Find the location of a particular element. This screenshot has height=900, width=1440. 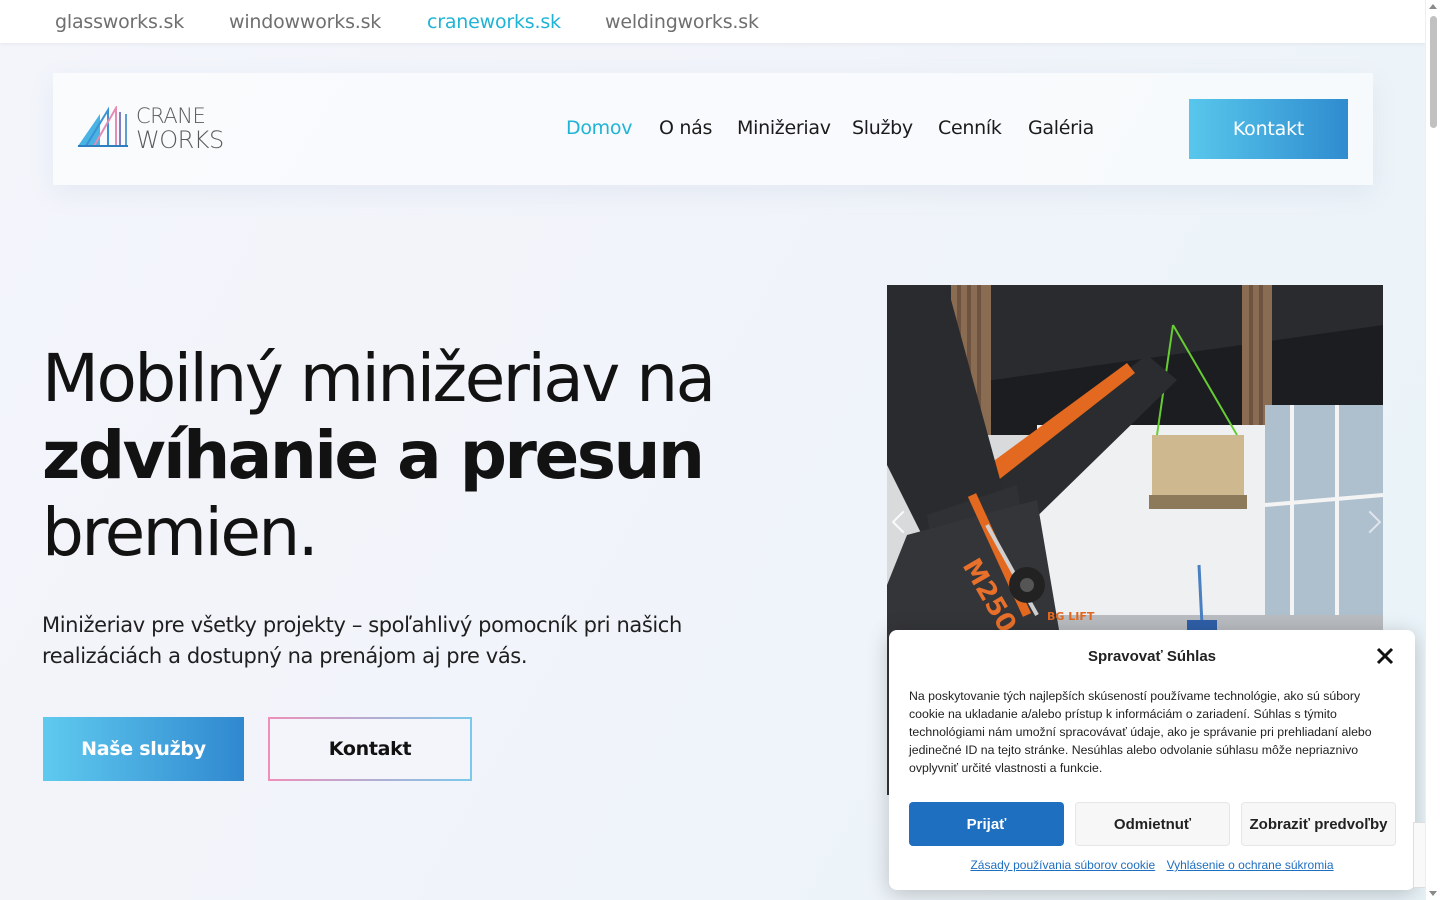

header-contact-button: Kontakt is located at coordinates (1268, 129).